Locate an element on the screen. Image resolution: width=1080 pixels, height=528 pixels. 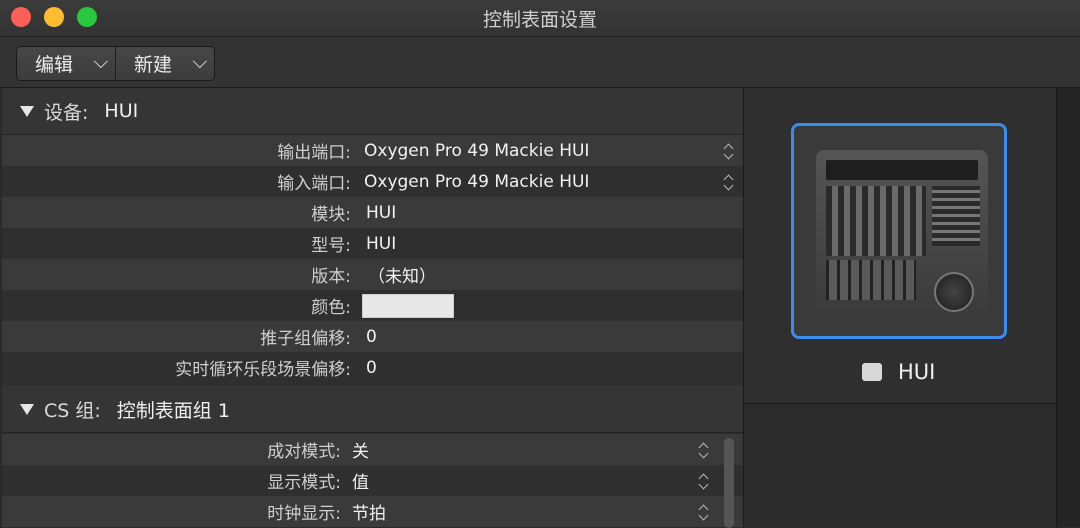
version-row: 版本: （未知） is located at coordinates (372, 274).